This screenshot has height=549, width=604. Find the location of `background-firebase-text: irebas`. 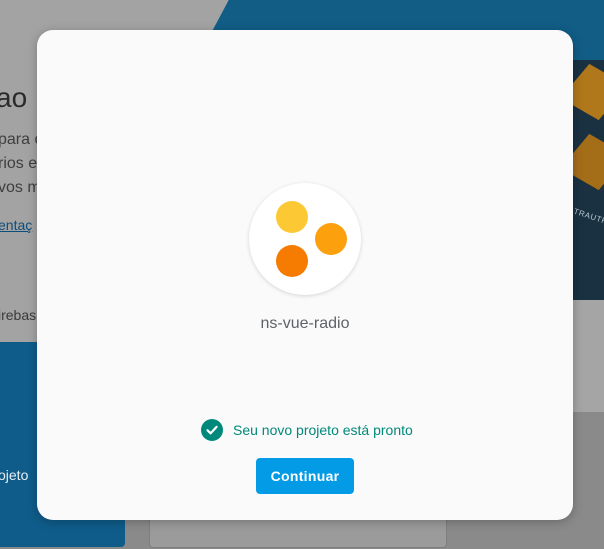

background-firebase-text: irebas is located at coordinates (18, 315).